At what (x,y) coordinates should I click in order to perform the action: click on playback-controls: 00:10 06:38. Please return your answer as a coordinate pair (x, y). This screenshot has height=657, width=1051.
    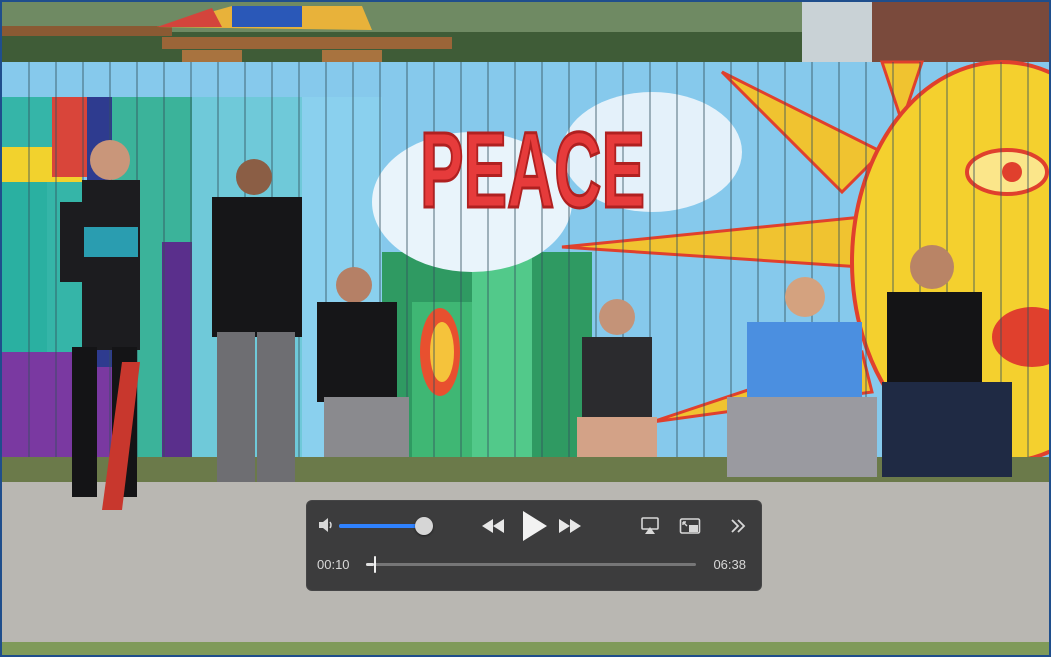
    Looking at the image, I should click on (534, 545).